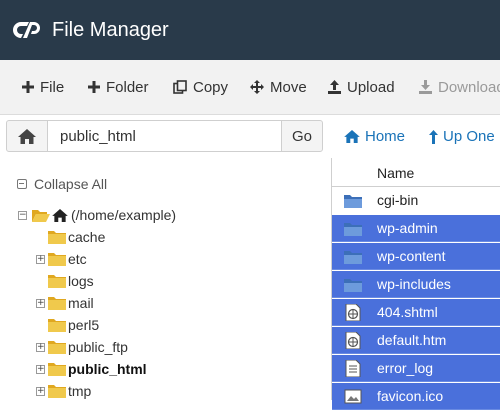  What do you see at coordinates (395, 173) in the screenshot?
I see `name-column-header: Name` at bounding box center [395, 173].